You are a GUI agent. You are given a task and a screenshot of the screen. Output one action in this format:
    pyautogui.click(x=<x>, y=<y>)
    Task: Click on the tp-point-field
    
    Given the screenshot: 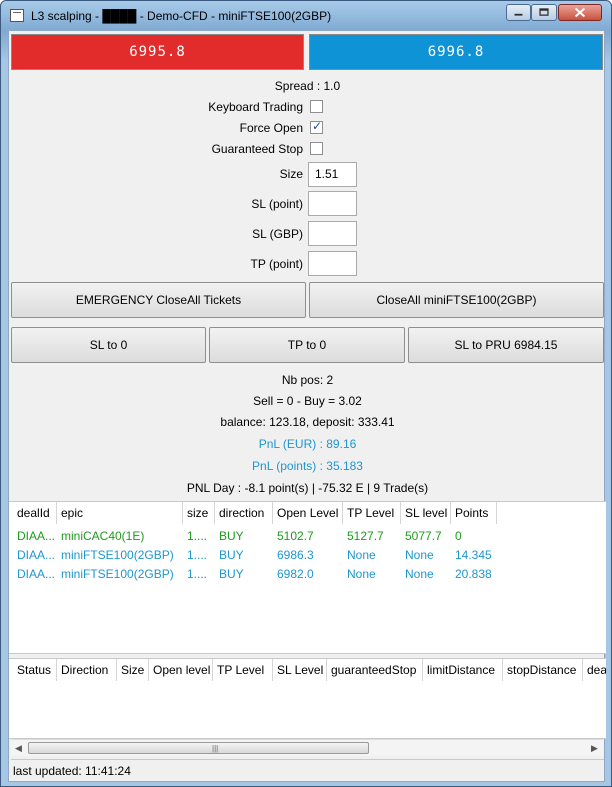 What is the action you would take?
    pyautogui.click(x=332, y=263)
    